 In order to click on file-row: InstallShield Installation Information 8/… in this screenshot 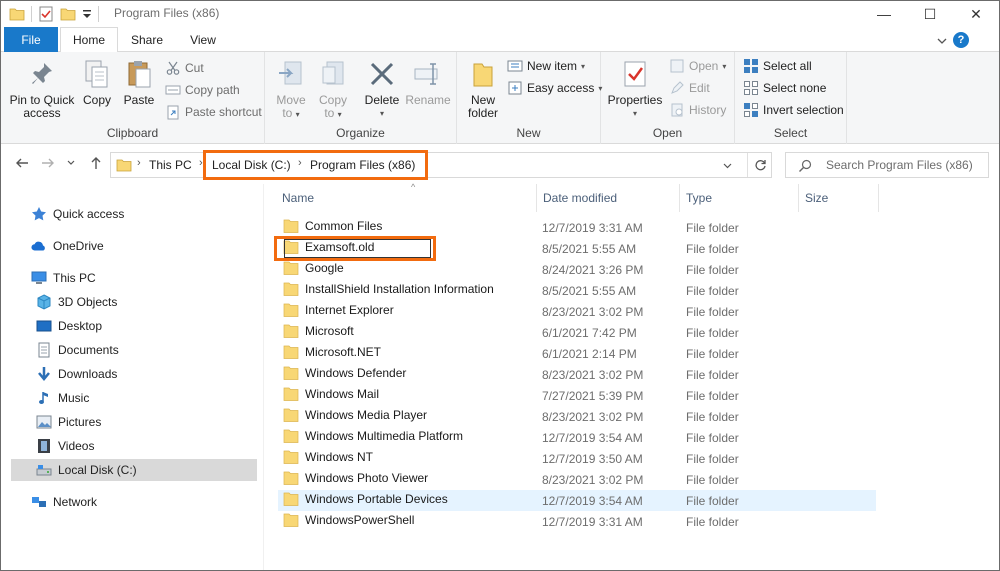, I will do `click(577, 290)`.